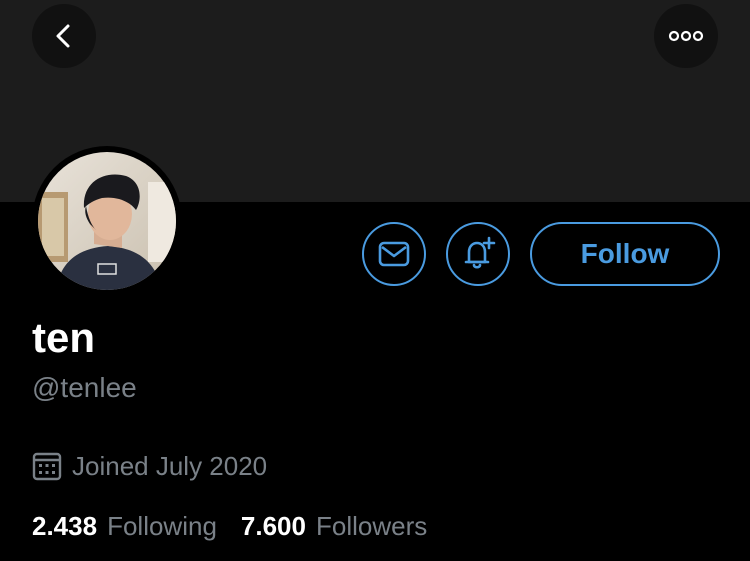 This screenshot has width=750, height=561. Describe the element at coordinates (162, 526) in the screenshot. I see `following-label: Following` at that location.